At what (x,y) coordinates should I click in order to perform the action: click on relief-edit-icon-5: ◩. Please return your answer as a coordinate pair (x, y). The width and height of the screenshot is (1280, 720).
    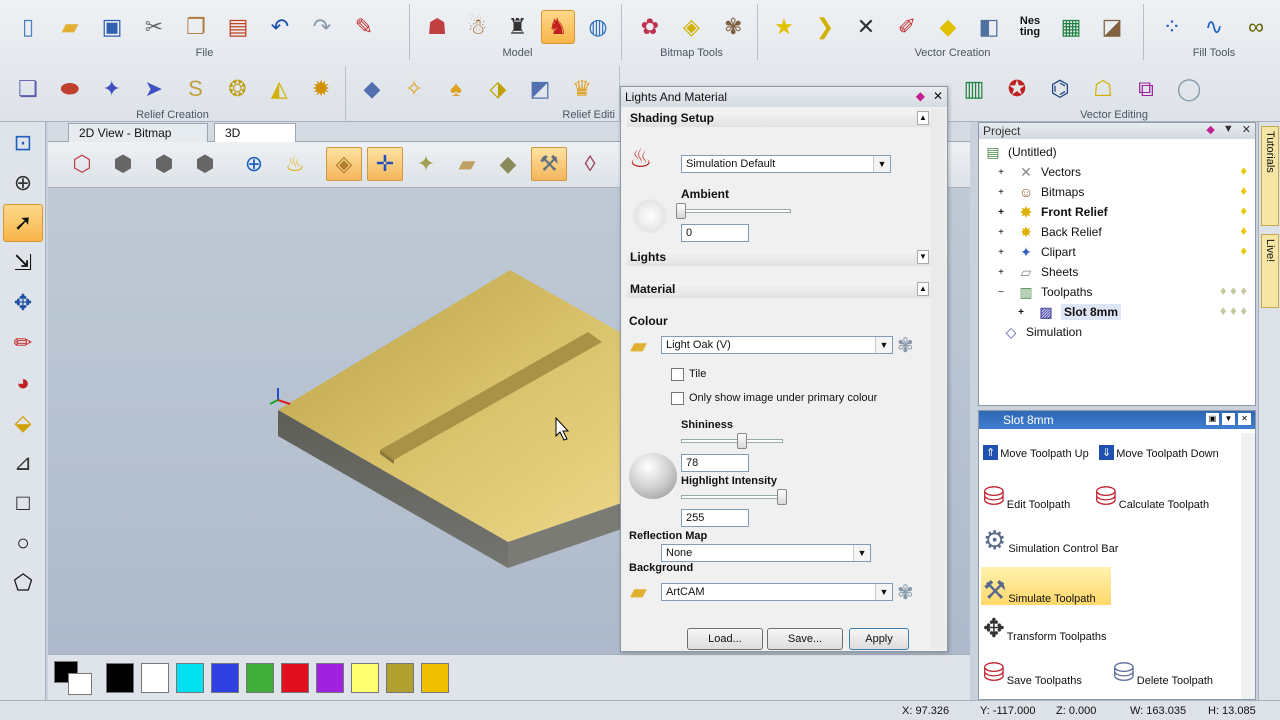
    Looking at the image, I should click on (540, 89).